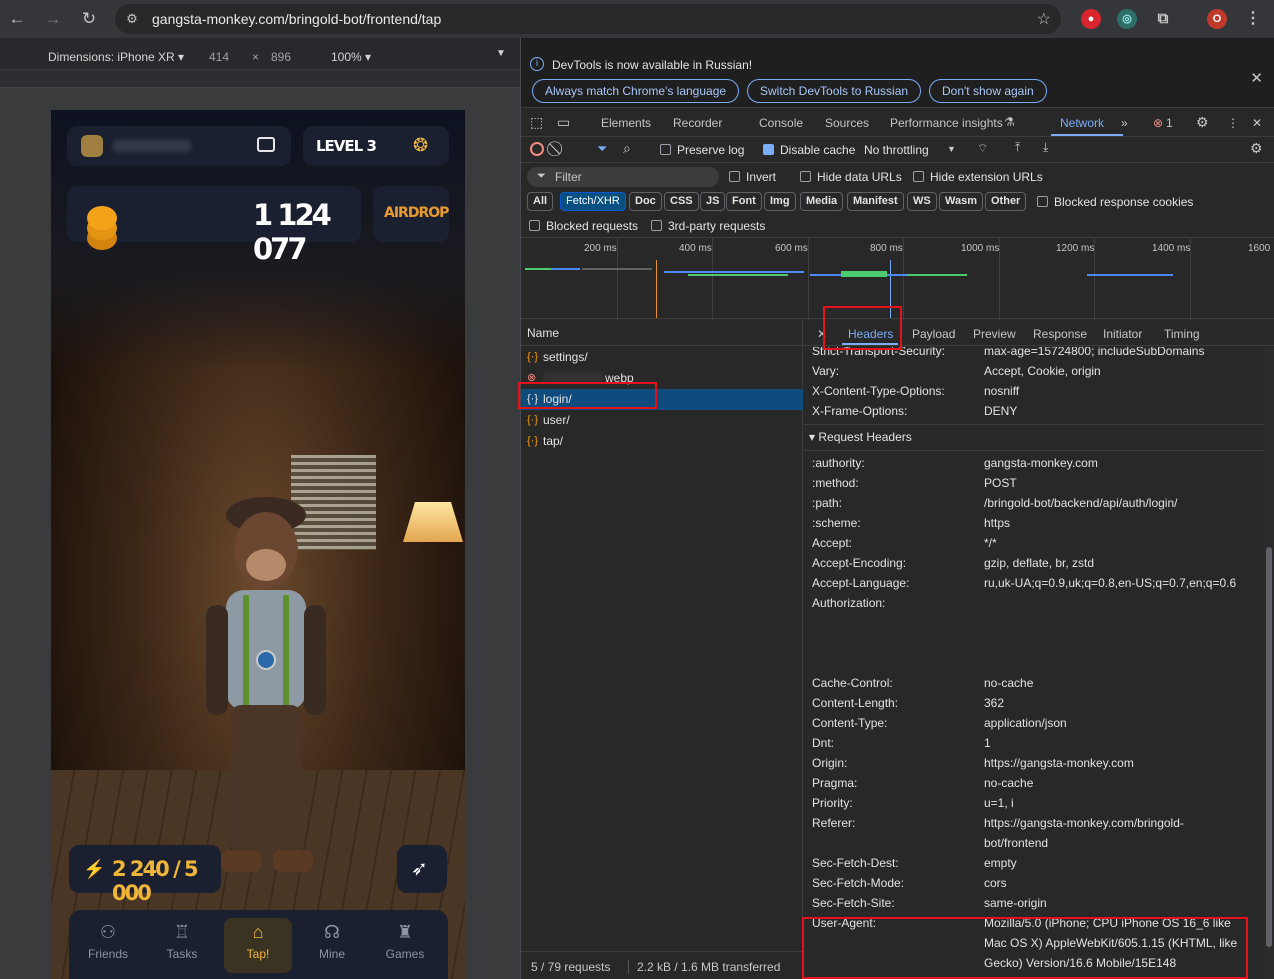 Image resolution: width=1274 pixels, height=979 pixels. I want to click on filter-manifest: Manifest, so click(875, 201).